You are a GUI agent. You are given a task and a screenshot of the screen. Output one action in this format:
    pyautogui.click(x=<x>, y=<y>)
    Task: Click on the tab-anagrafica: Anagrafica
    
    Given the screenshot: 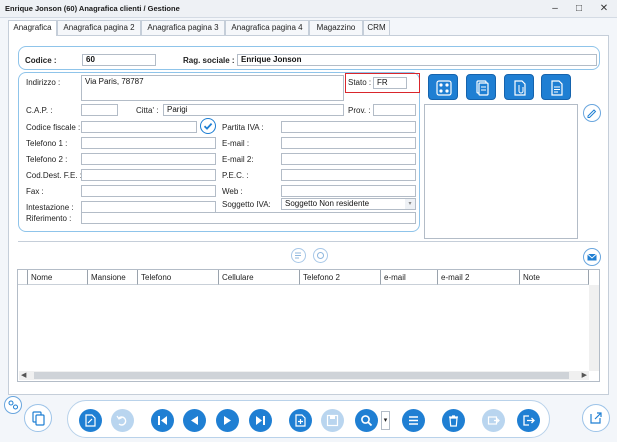 What is the action you would take?
    pyautogui.click(x=32, y=28)
    